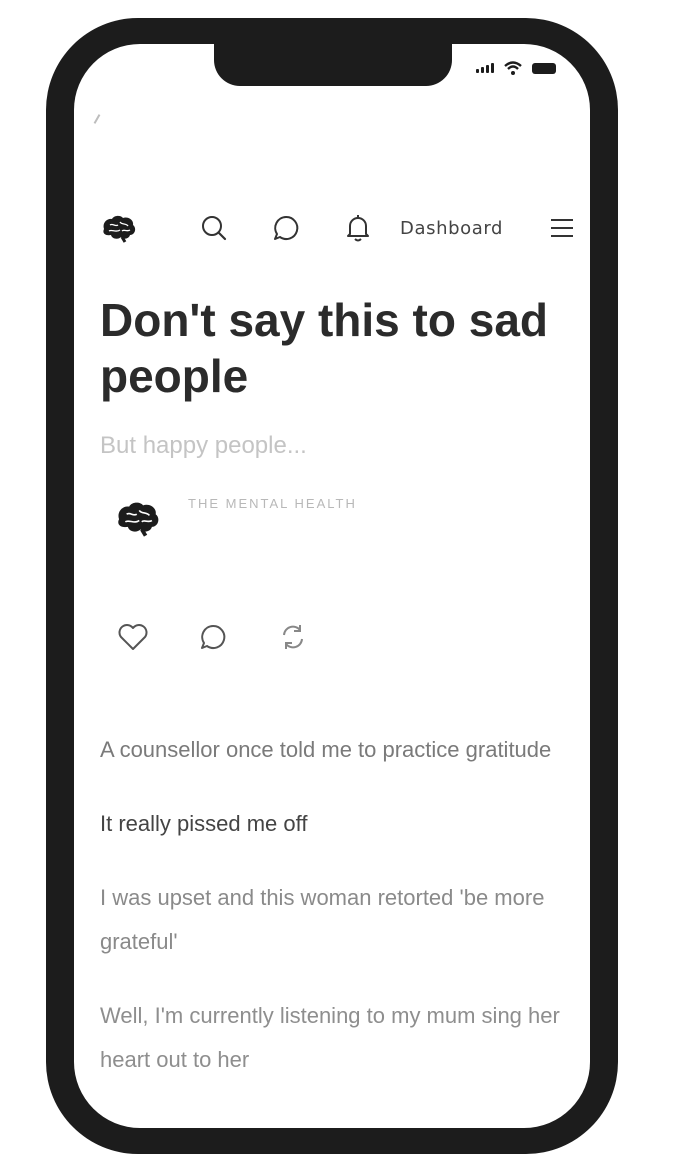 Image resolution: width=696 pixels, height=1176 pixels. Describe the element at coordinates (286, 228) in the screenshot. I see `chat-icon` at that location.